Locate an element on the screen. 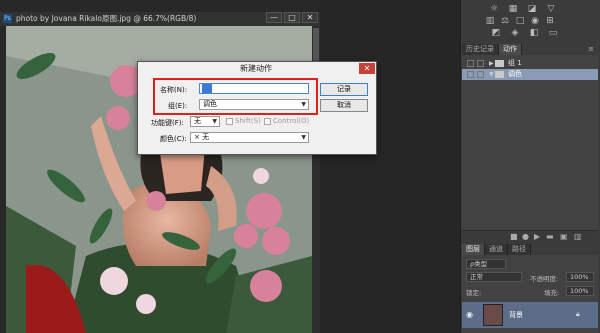  shift-label: Shift(S) is located at coordinates (248, 121).